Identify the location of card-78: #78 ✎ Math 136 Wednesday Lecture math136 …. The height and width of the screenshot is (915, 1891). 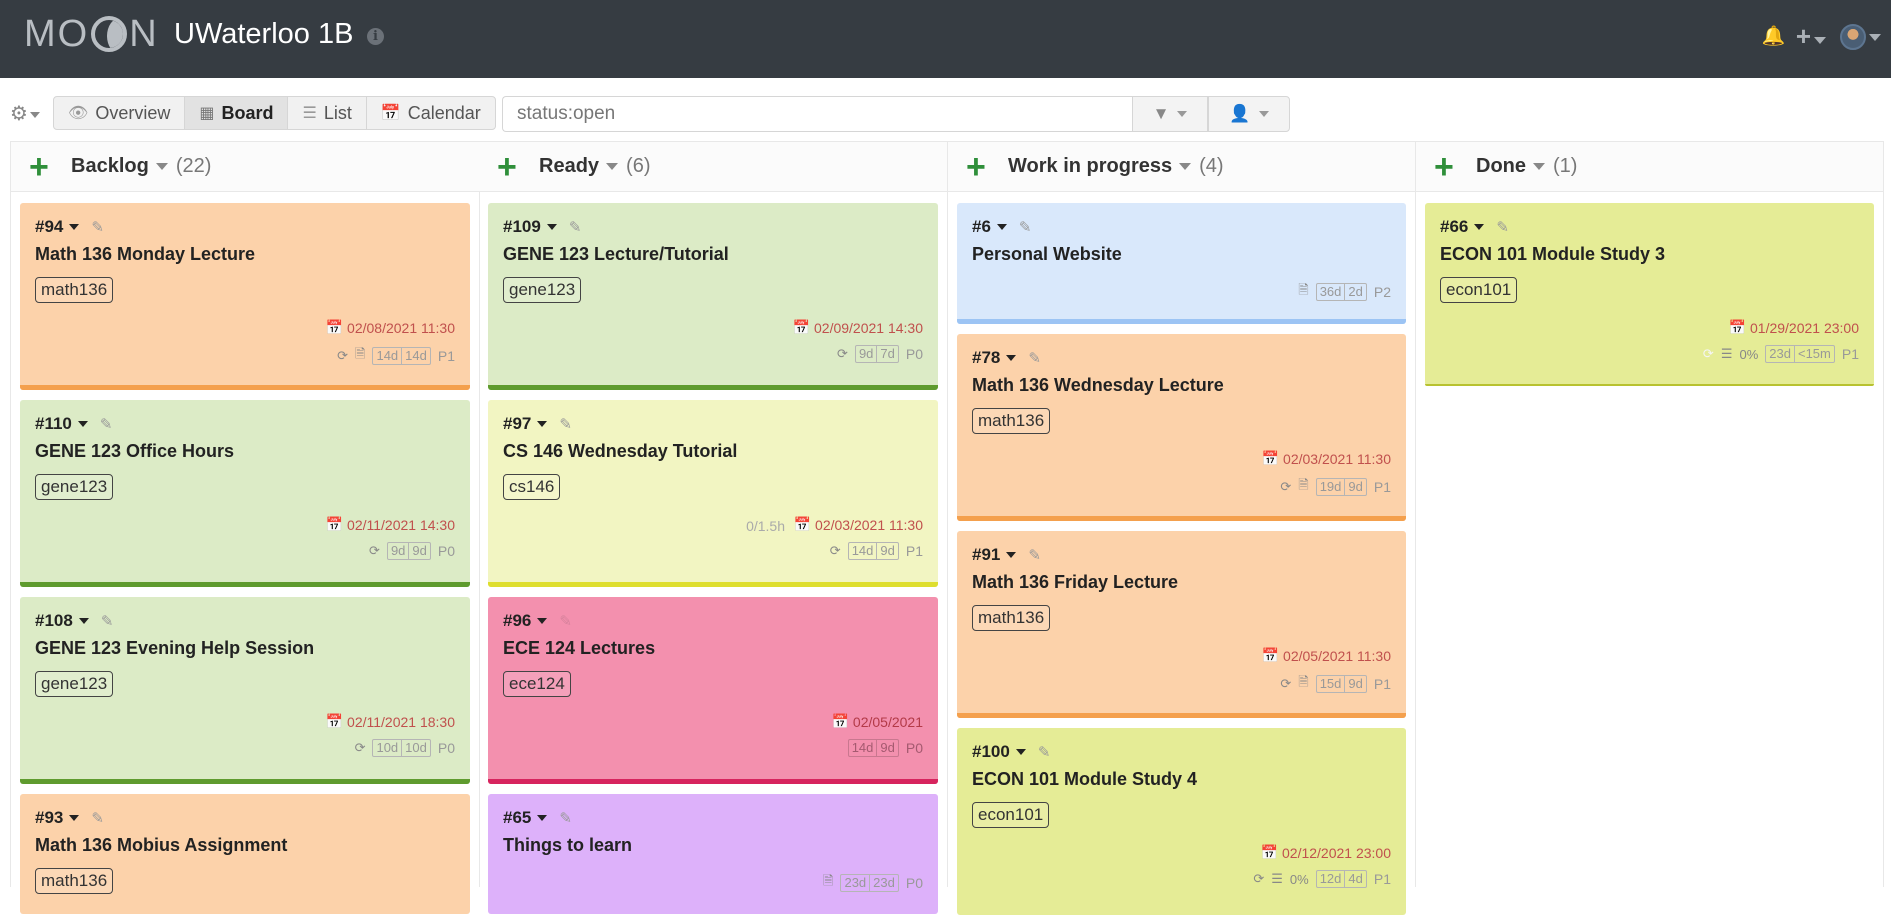
(1181, 427).